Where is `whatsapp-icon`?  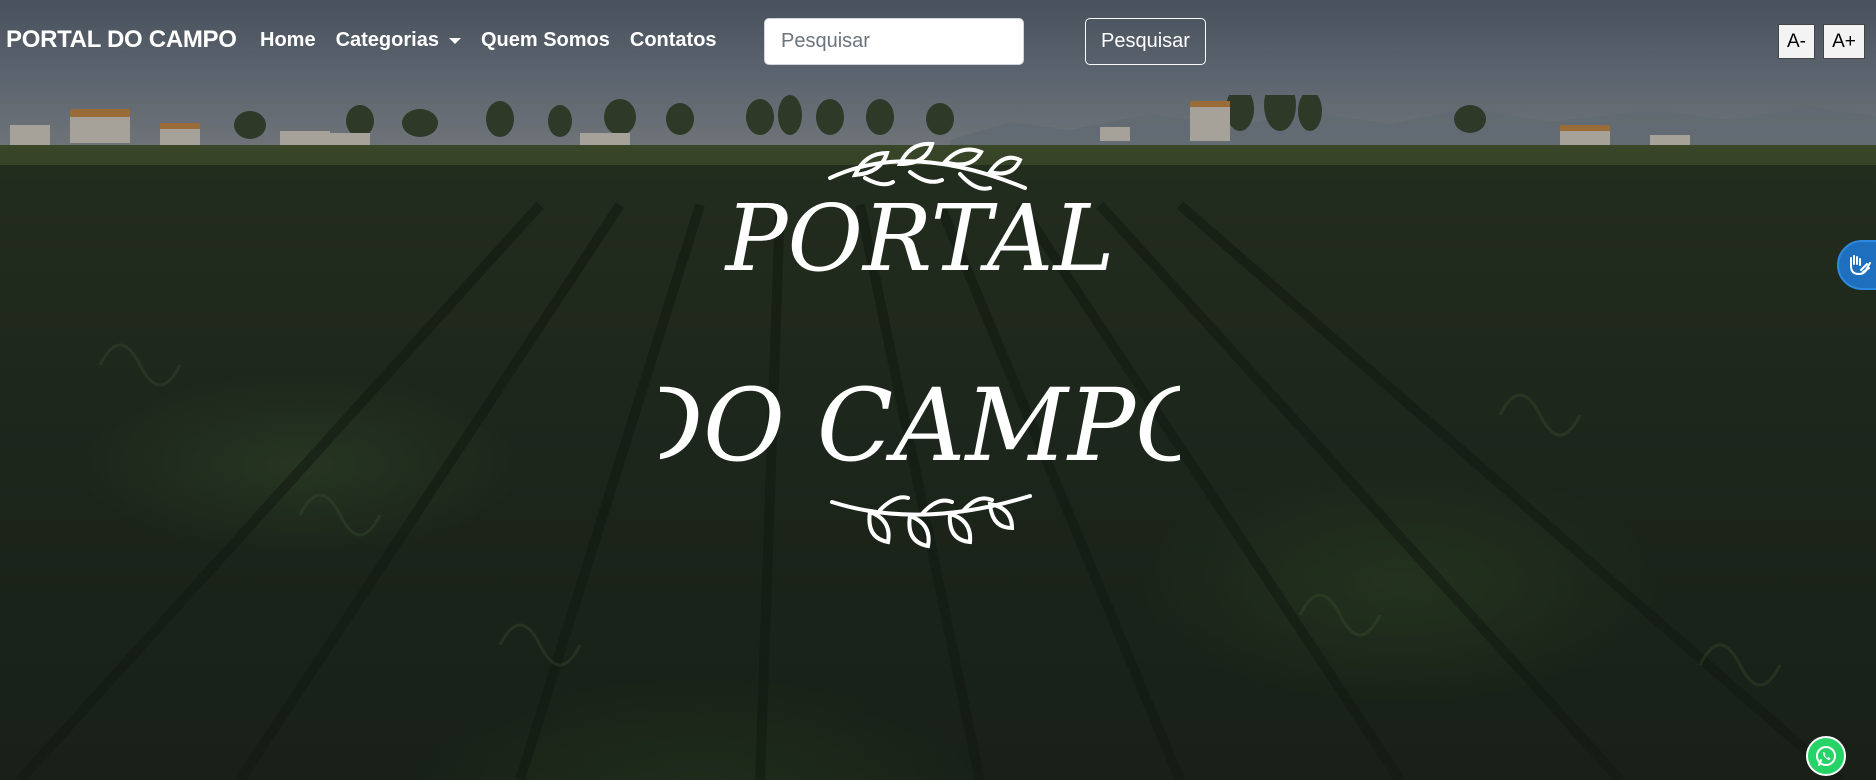 whatsapp-icon is located at coordinates (1826, 756).